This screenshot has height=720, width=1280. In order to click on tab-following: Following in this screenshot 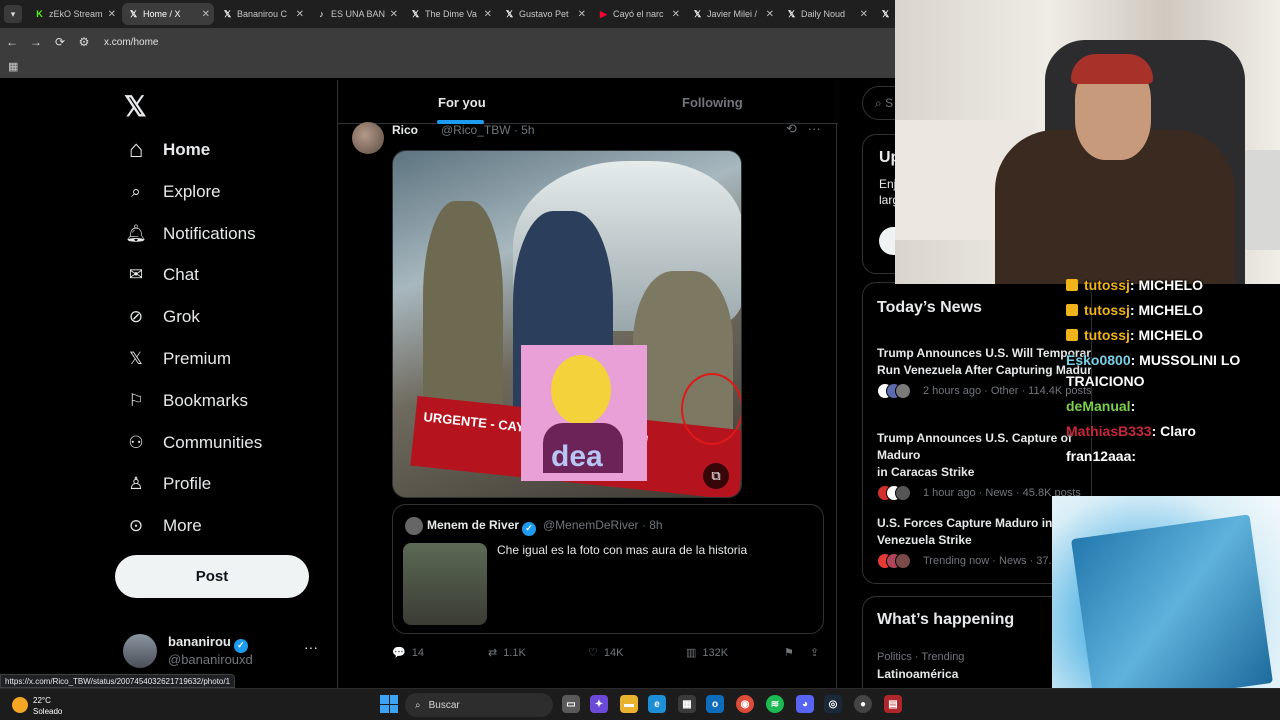, I will do `click(712, 102)`.